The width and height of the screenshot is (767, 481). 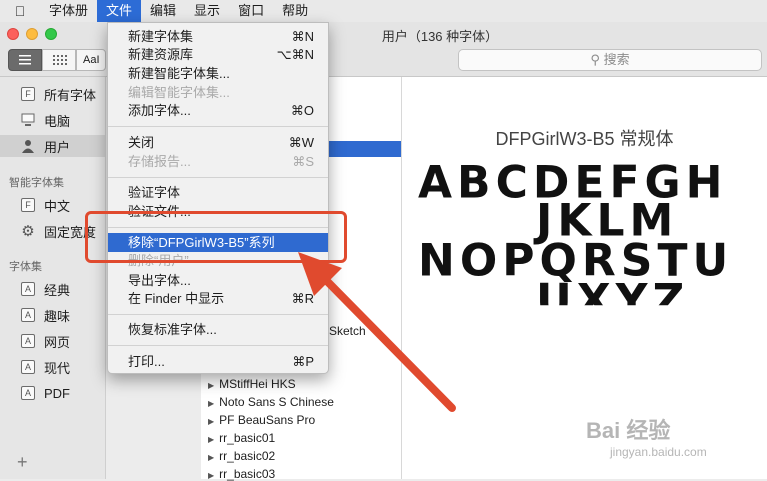 I want to click on font-row-partial: Sketch, so click(x=347, y=331).